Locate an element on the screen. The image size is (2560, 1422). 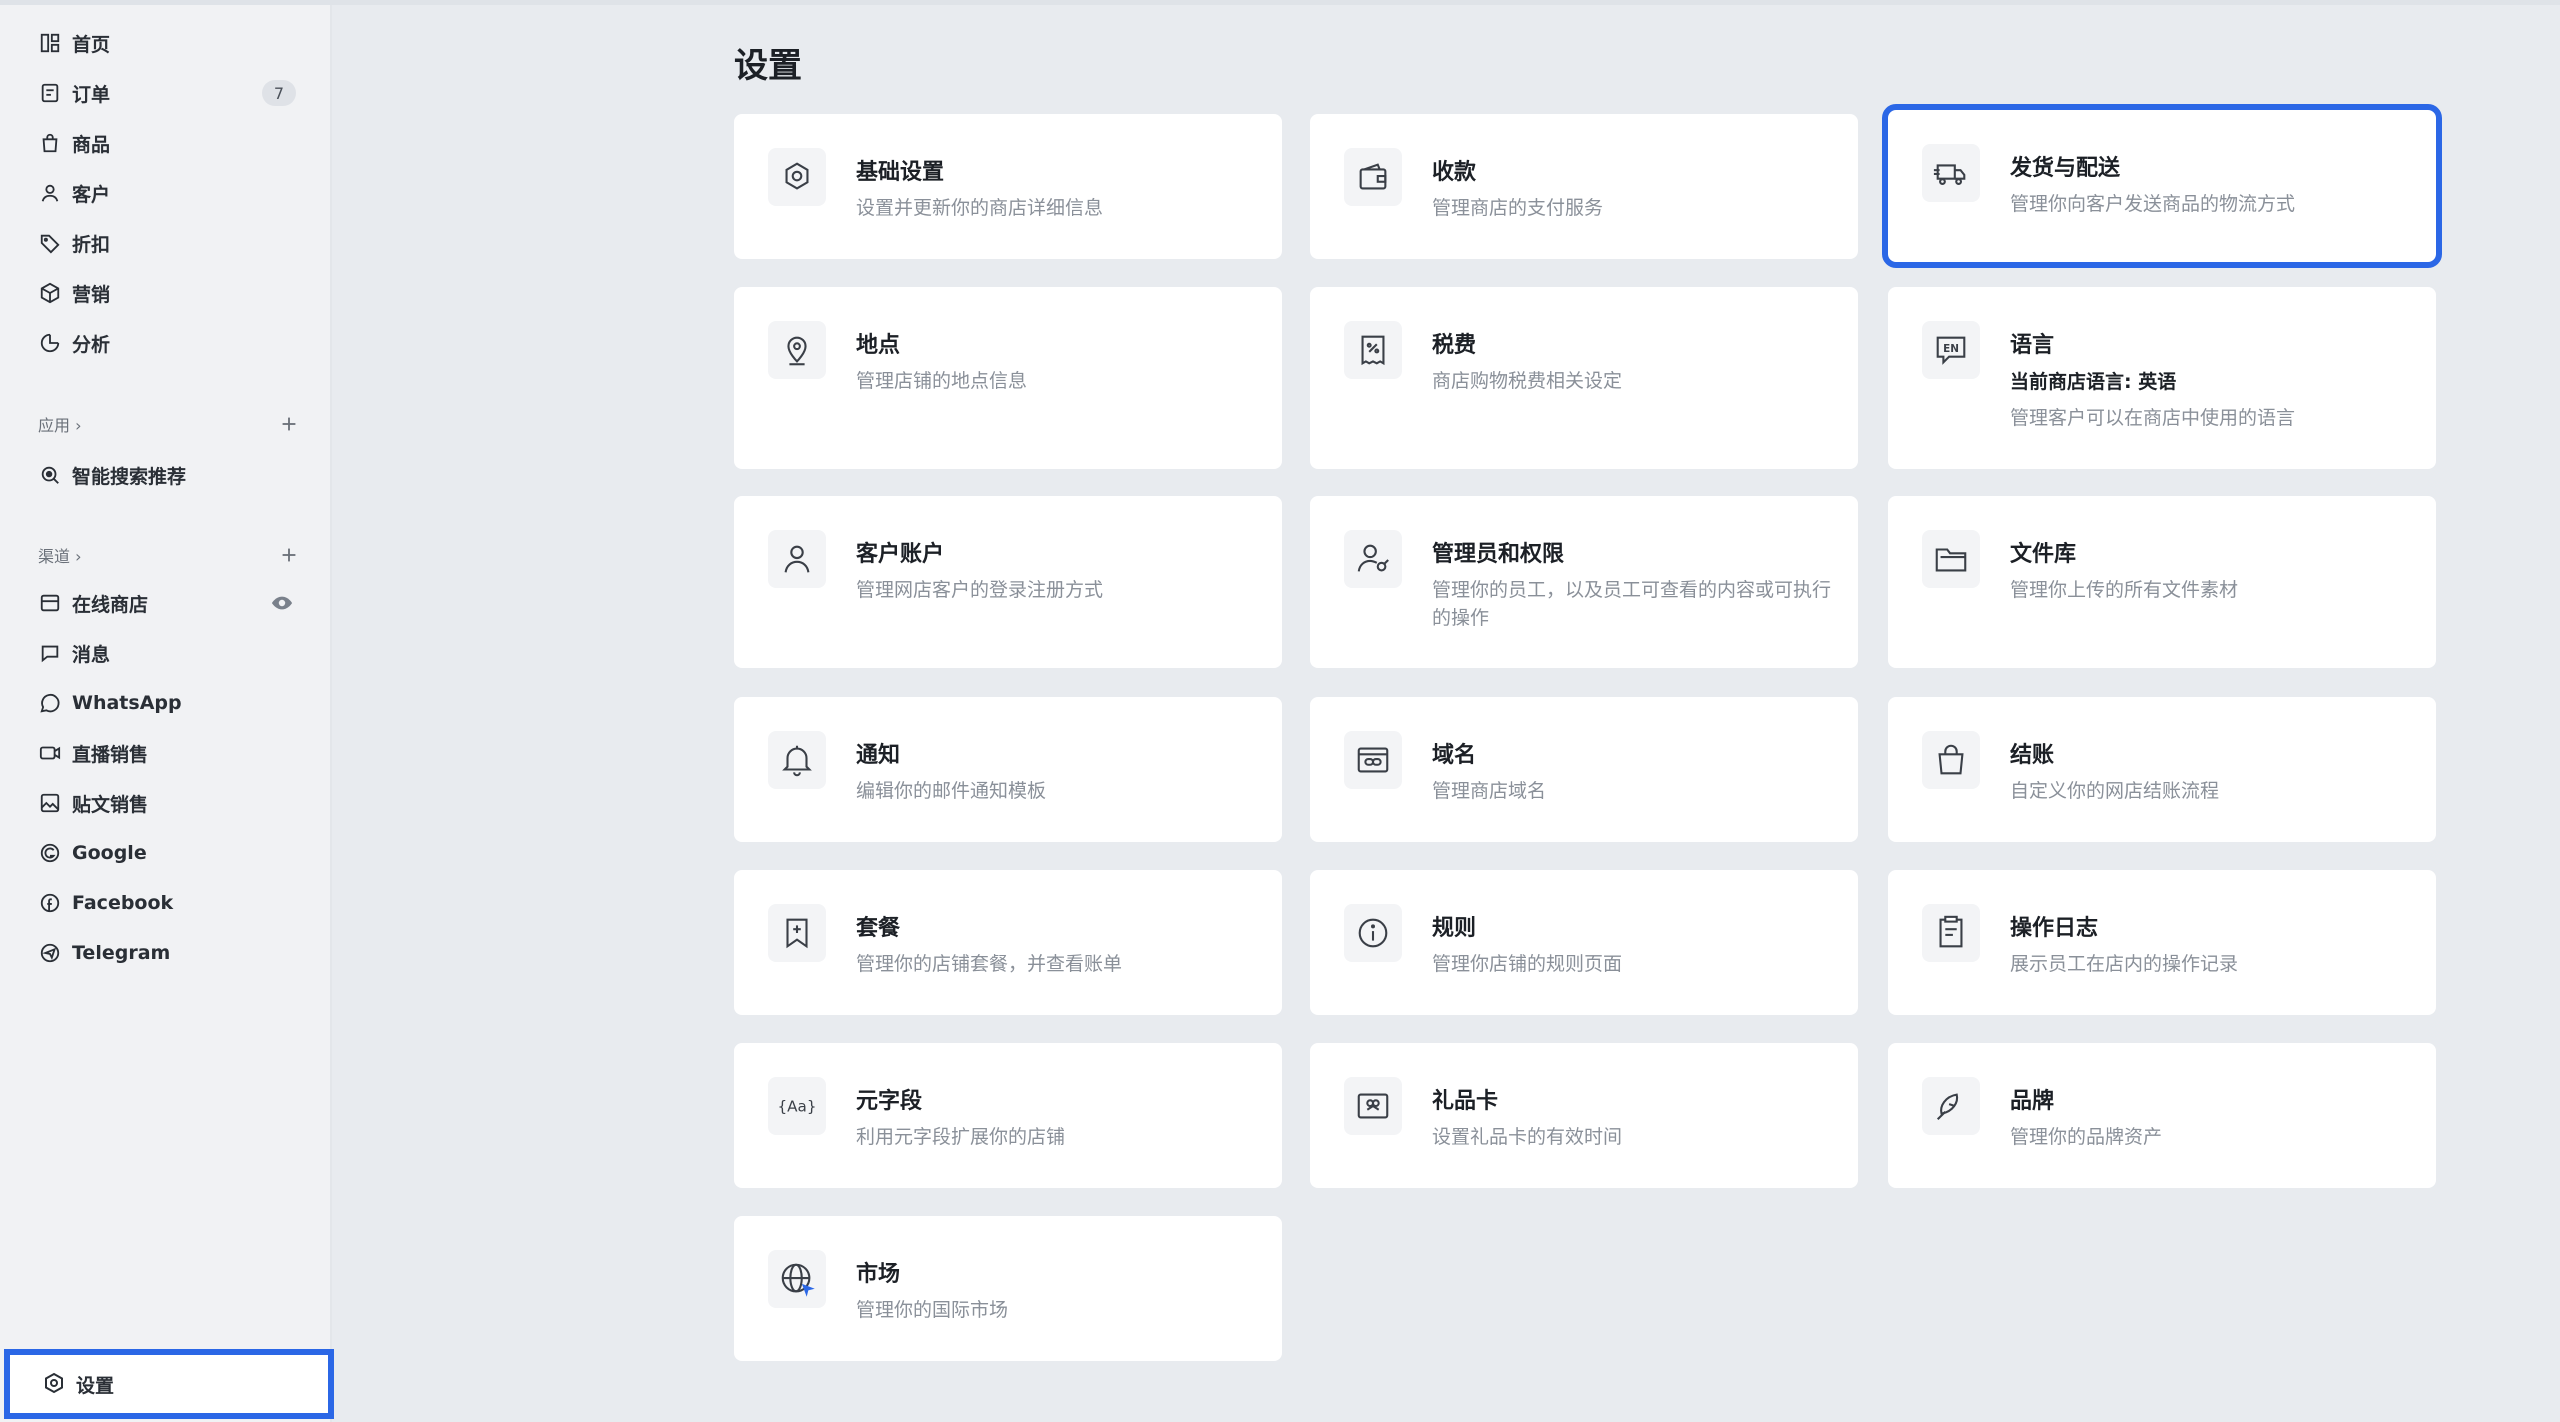
sidebar-item-label: WhatsApp is located at coordinates (127, 703).